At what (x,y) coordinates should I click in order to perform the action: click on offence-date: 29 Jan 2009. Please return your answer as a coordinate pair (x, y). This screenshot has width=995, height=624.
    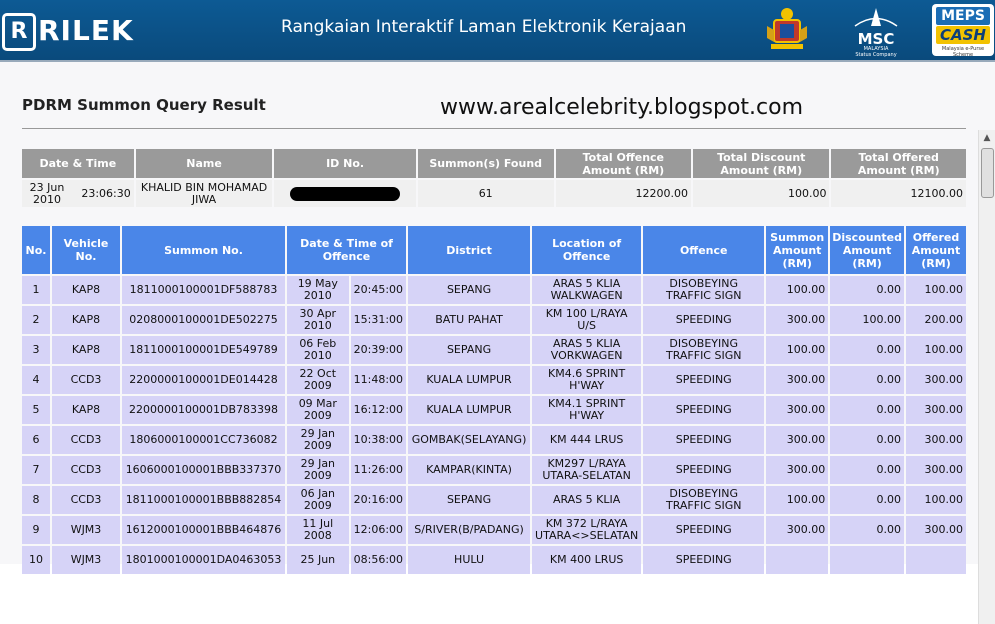
    Looking at the image, I should click on (318, 440).